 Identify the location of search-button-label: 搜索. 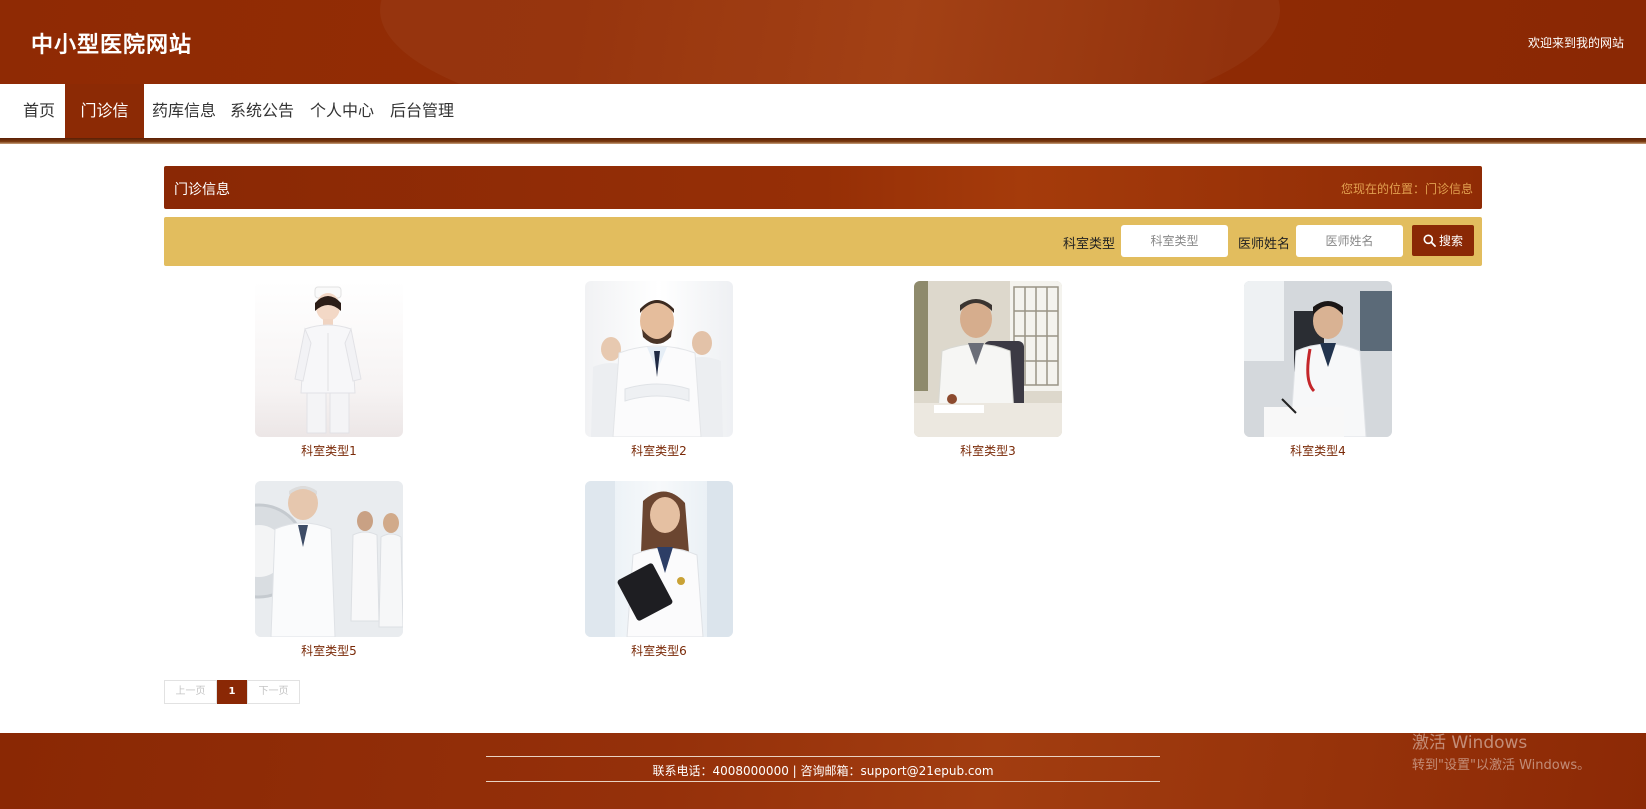
(1450, 241).